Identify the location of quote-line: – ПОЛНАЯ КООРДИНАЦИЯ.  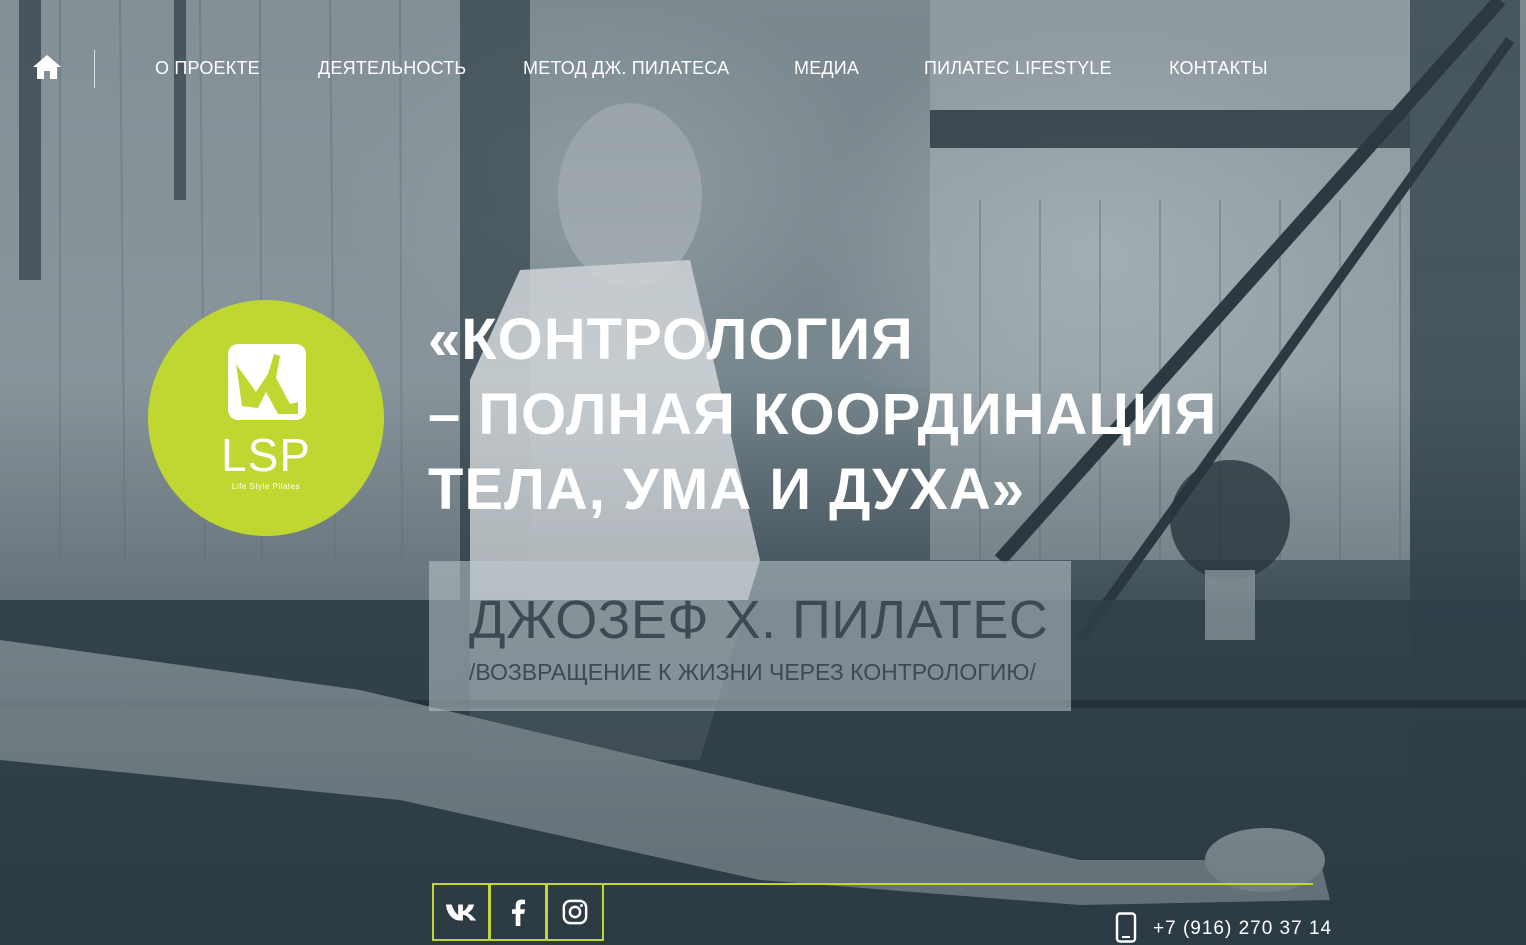
(823, 414).